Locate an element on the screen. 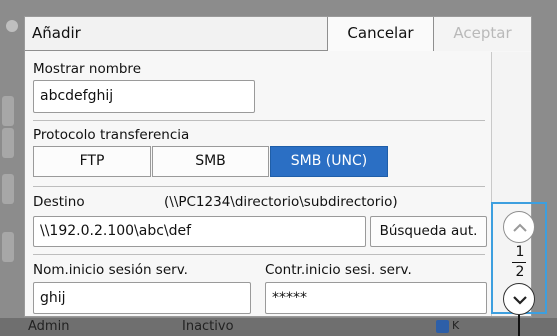  display-name-label: Mostrar nombre is located at coordinates (87, 69).